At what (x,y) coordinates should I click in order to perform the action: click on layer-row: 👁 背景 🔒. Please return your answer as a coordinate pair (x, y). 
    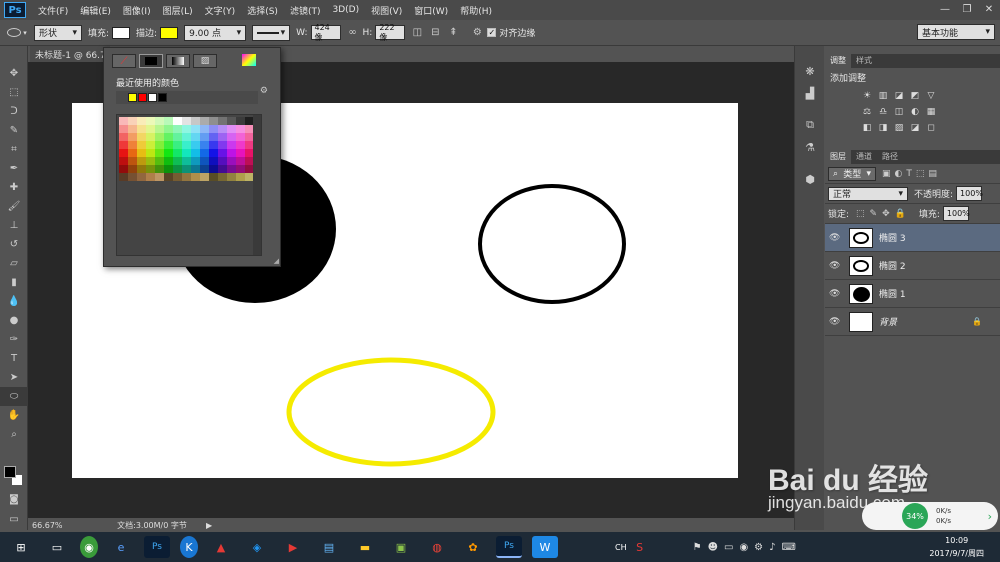
    Looking at the image, I should click on (912, 322).